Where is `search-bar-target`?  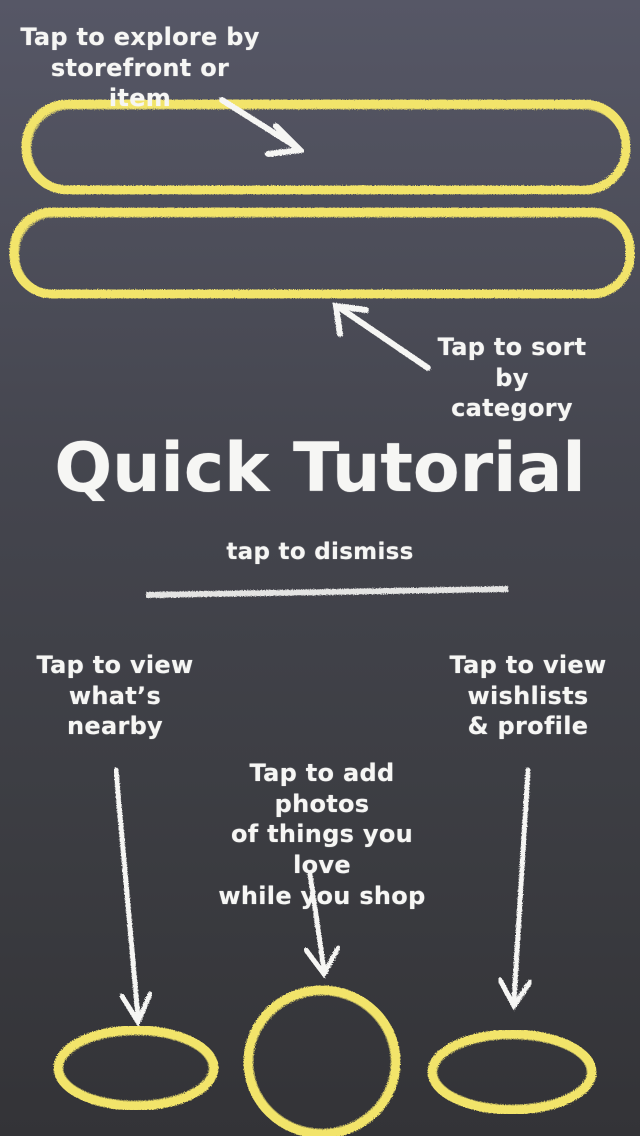 search-bar-target is located at coordinates (326, 147).